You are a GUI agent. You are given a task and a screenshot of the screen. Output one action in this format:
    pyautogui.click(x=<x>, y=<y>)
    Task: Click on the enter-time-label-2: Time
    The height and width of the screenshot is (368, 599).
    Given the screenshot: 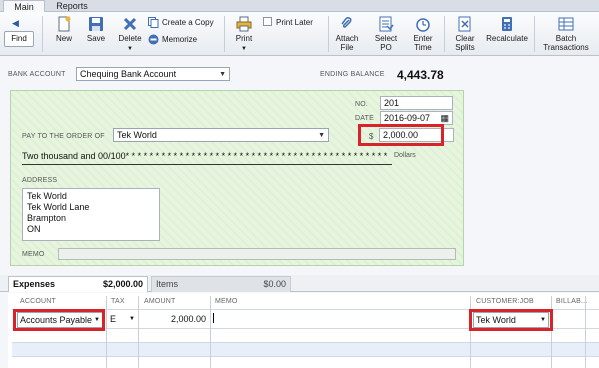 What is the action you would take?
    pyautogui.click(x=423, y=47)
    